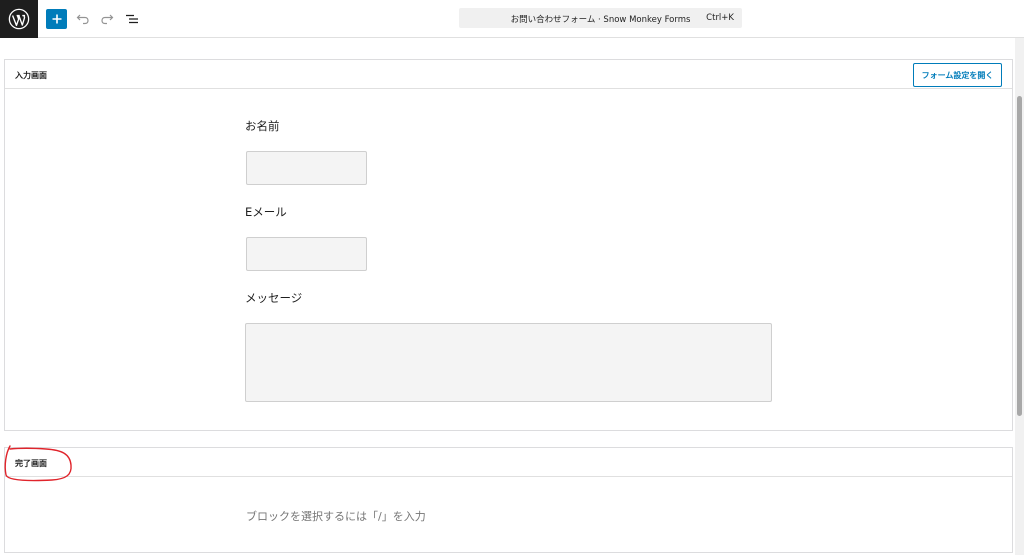 This screenshot has height=555, width=1024. Describe the element at coordinates (274, 298) in the screenshot. I see `message-field-label: メッセージ` at that location.